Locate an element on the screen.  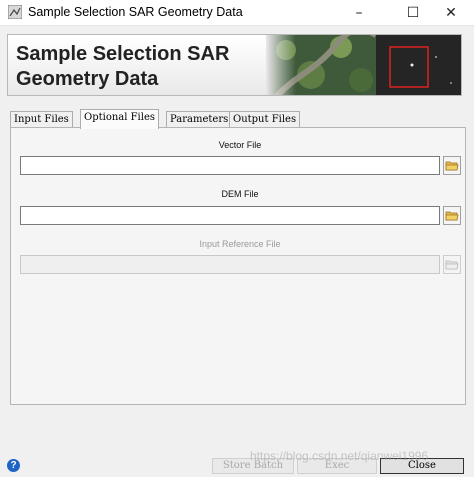
watermark-text: https://blog.csdn.net/qianwei1996 is located at coordinates (339, 456).